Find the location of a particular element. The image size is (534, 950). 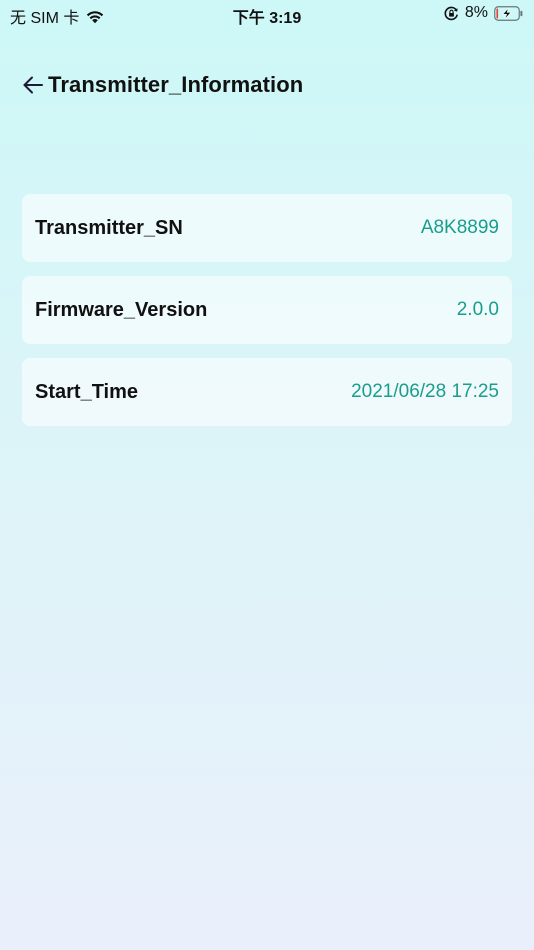

info-value: 2021/06/28 17:25 is located at coordinates (425, 391).